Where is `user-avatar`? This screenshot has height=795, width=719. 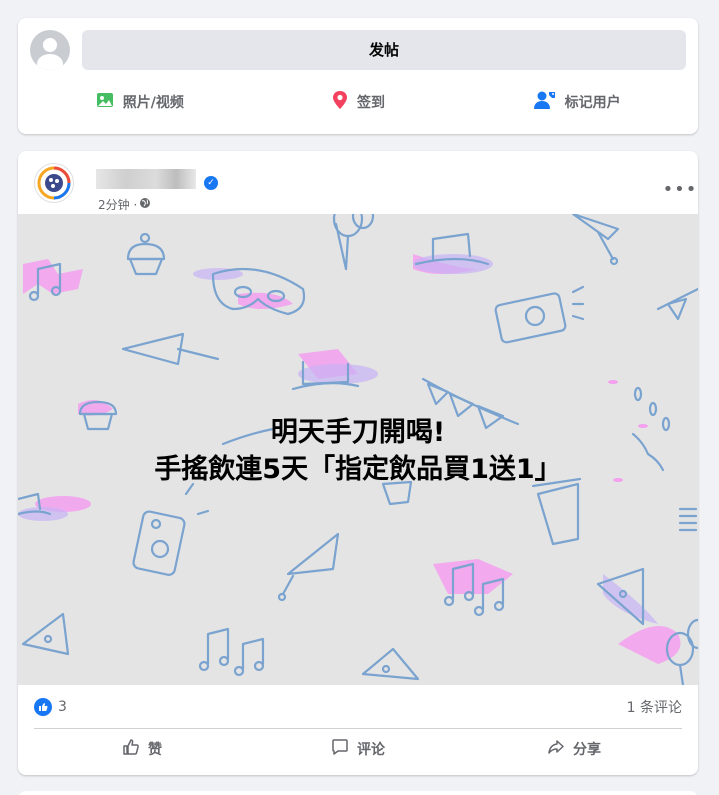 user-avatar is located at coordinates (50, 50).